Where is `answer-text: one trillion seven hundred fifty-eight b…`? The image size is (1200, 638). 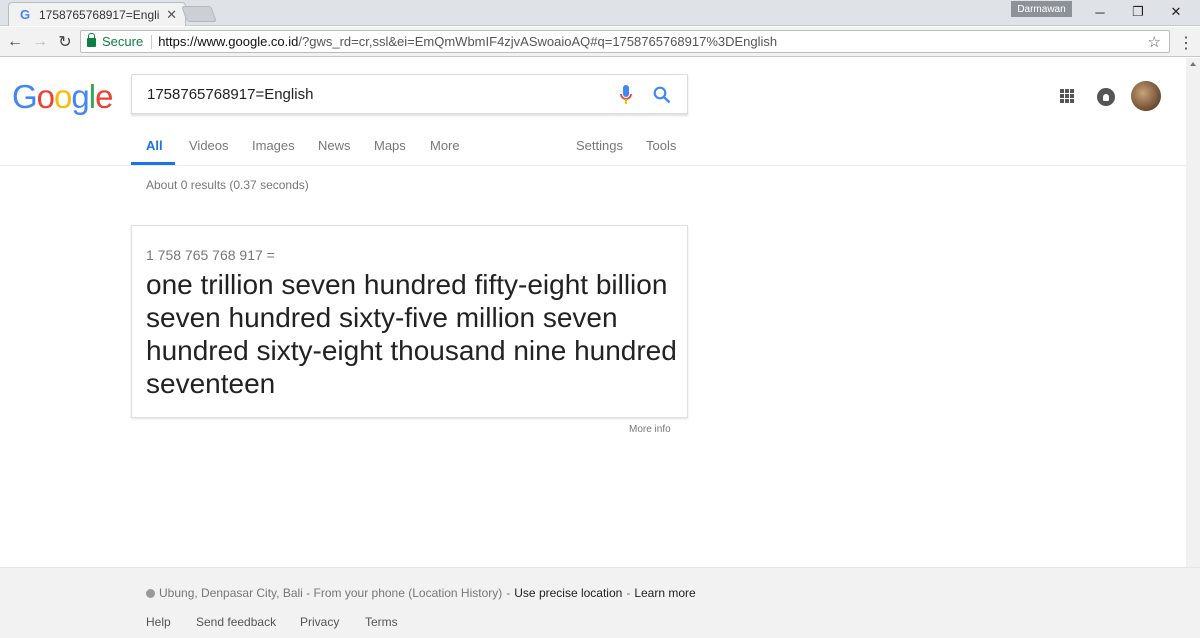 answer-text: one trillion seven hundred fifty-eight b… is located at coordinates (411, 334).